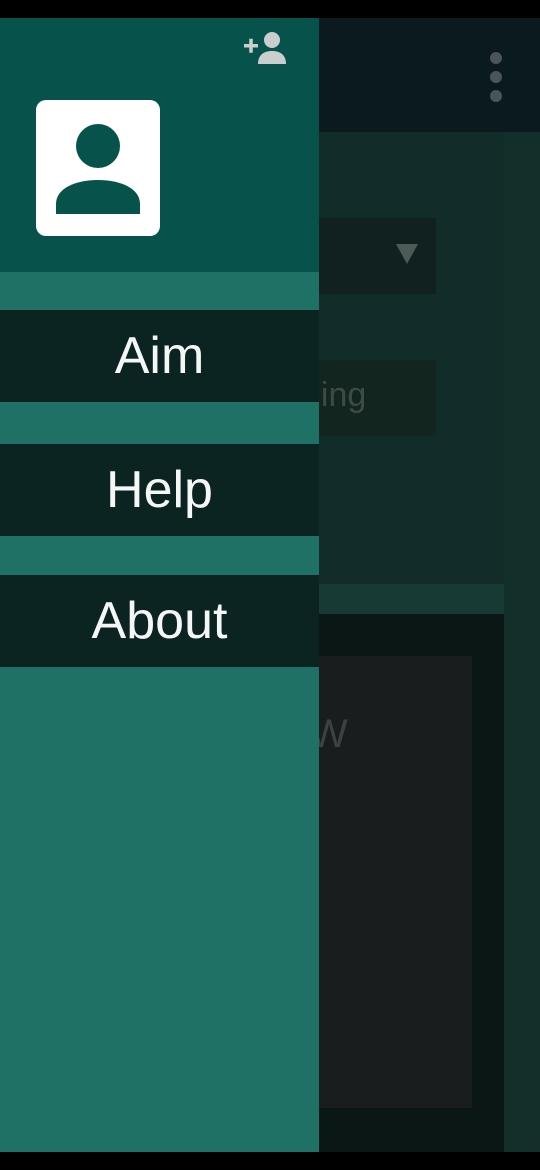 The image size is (540, 1170). What do you see at coordinates (270, 1161) in the screenshot?
I see `navigation-bar` at bounding box center [270, 1161].